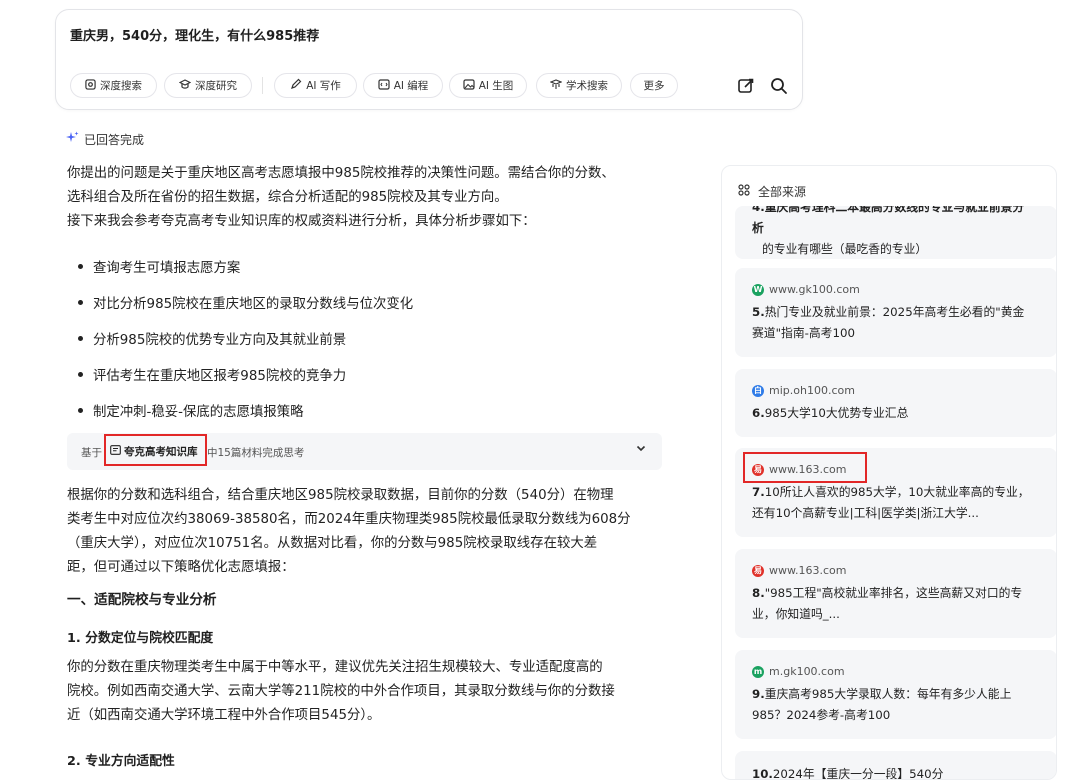  I want to click on book-icon, so click(115, 451).